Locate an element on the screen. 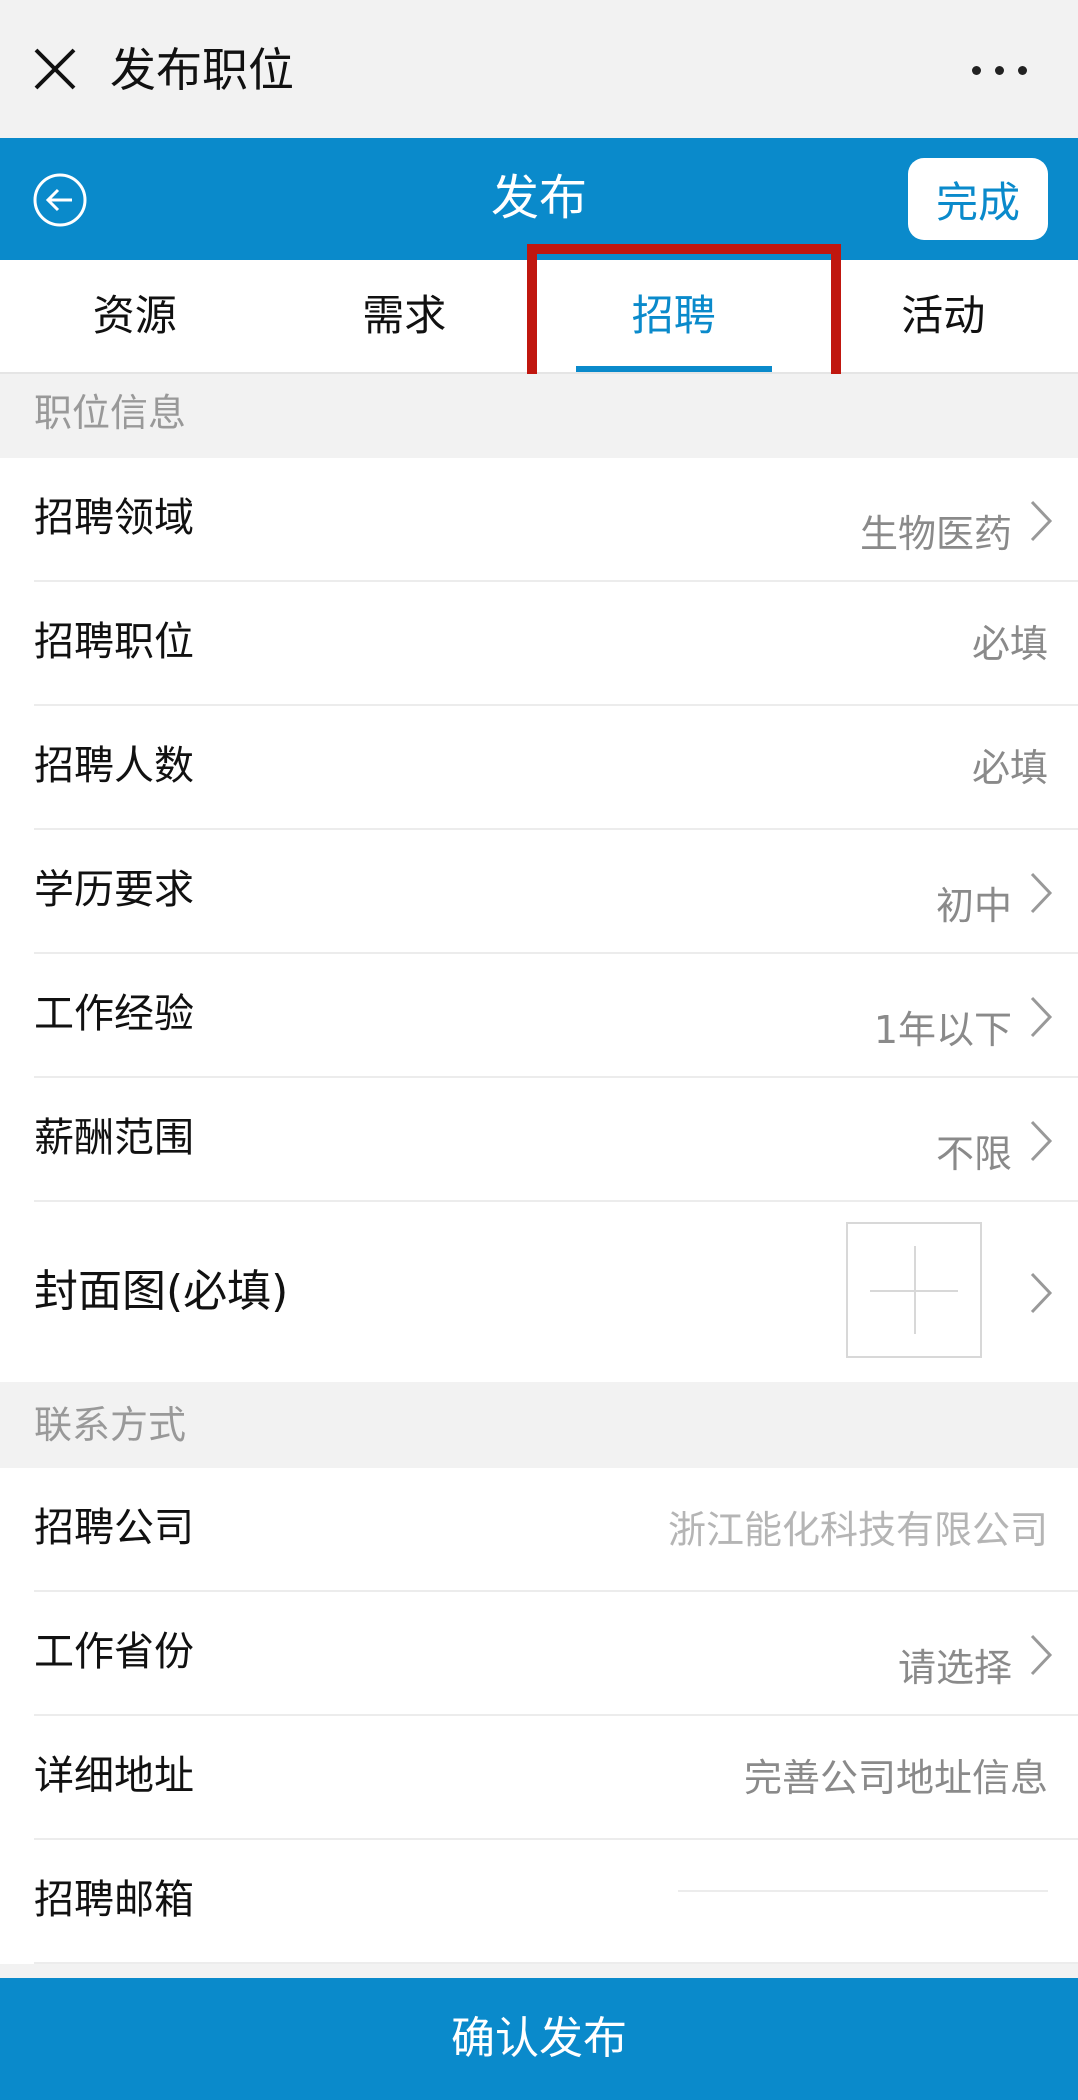 The image size is (1078, 2100). add-image-button is located at coordinates (914, 1290).